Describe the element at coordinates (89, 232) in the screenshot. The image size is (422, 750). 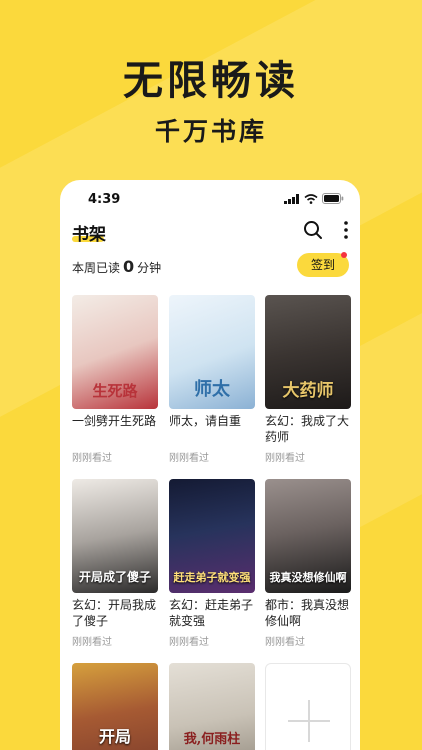
I see `tab-bookshelf: 书架` at that location.